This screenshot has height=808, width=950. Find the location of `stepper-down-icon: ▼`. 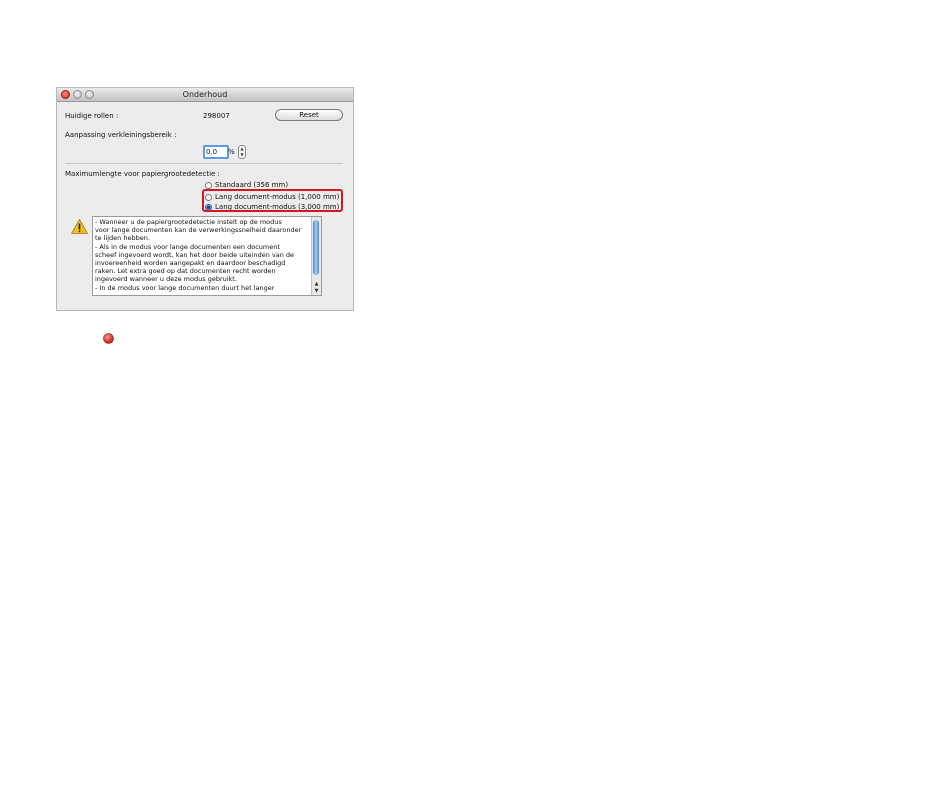

stepper-down-icon: ▼ is located at coordinates (242, 154).